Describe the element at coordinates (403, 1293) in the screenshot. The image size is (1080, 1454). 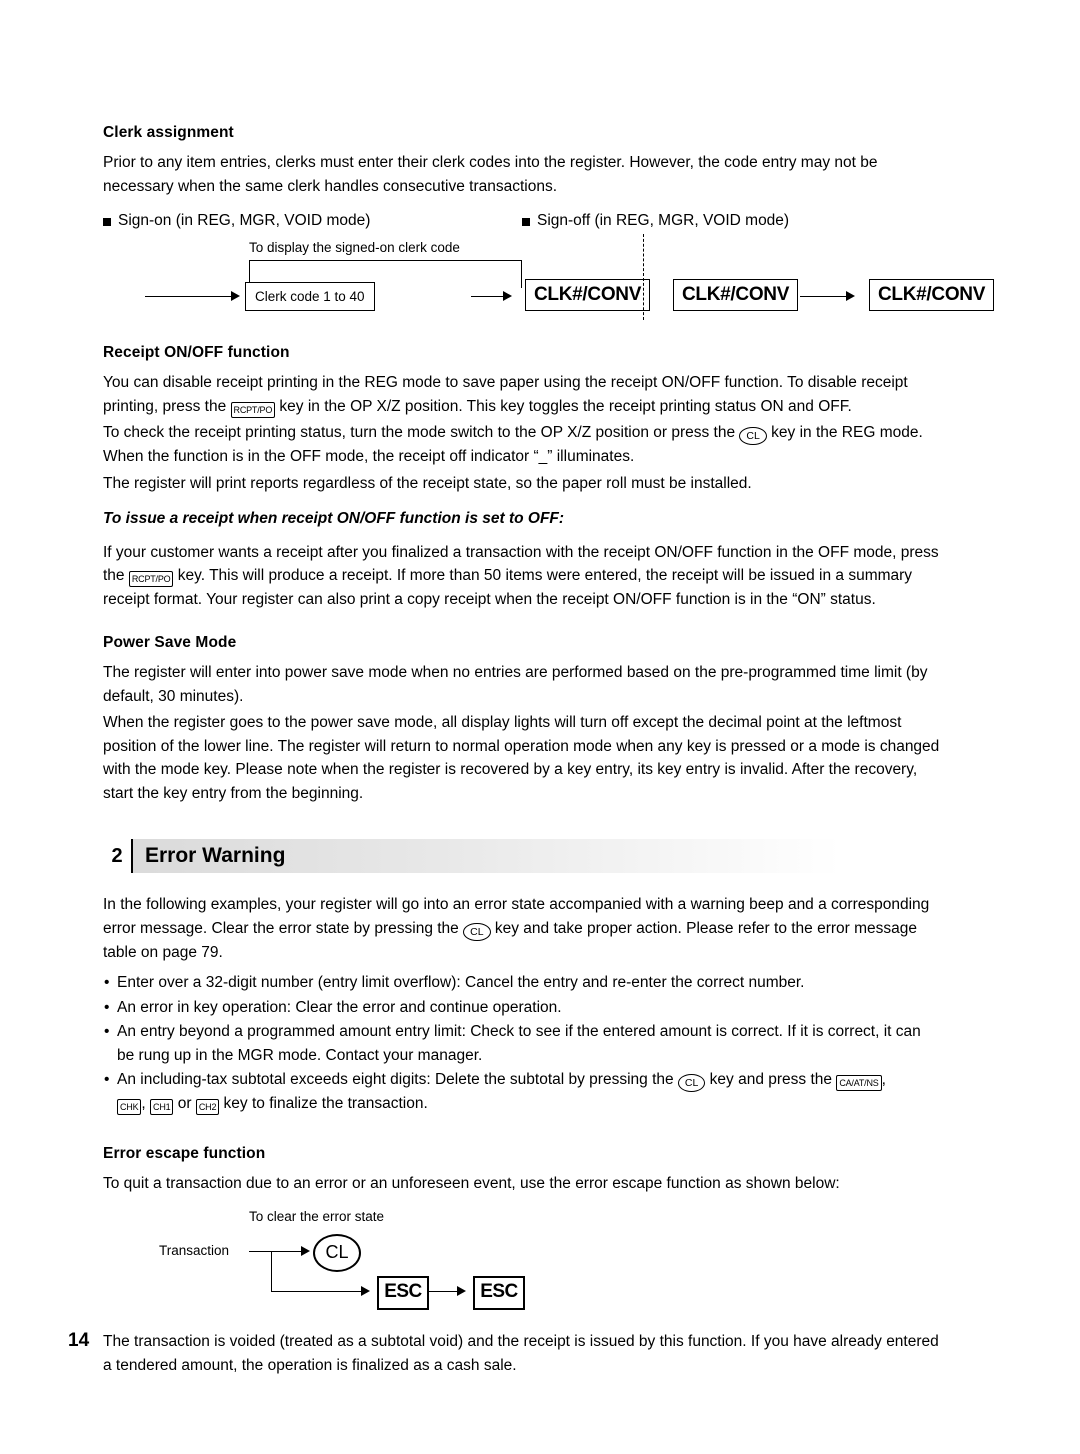
I see `esc-key-1: ESC` at that location.